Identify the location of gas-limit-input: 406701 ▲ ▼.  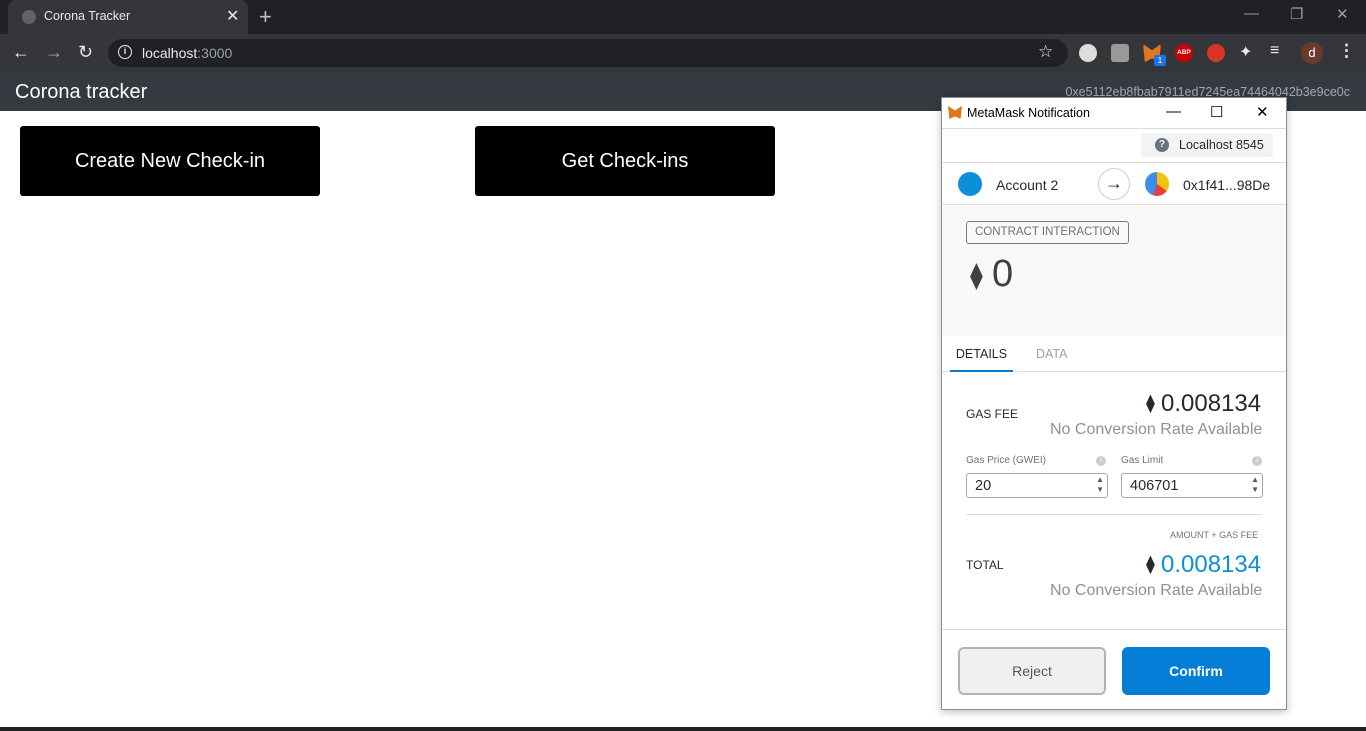
(1192, 485).